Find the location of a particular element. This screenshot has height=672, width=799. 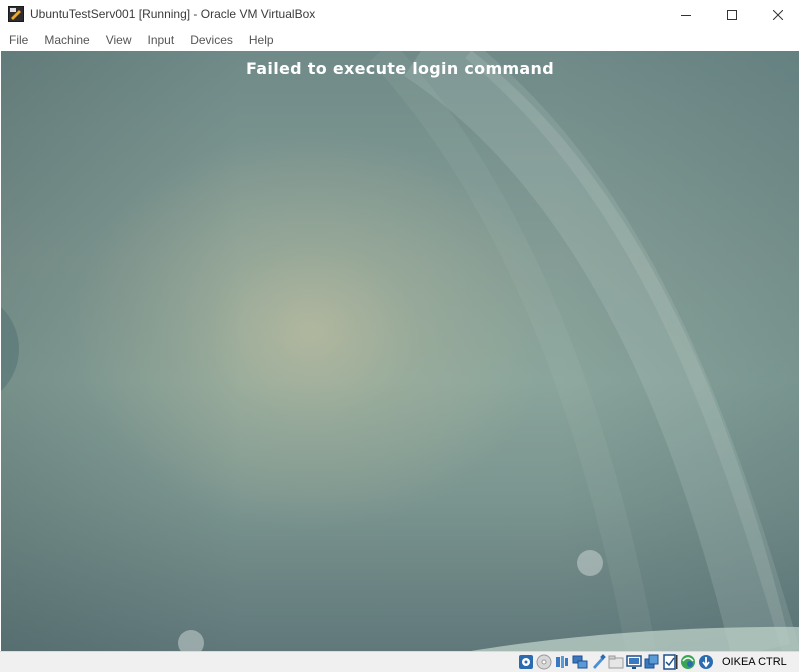

cpu-icon is located at coordinates (670, 662).